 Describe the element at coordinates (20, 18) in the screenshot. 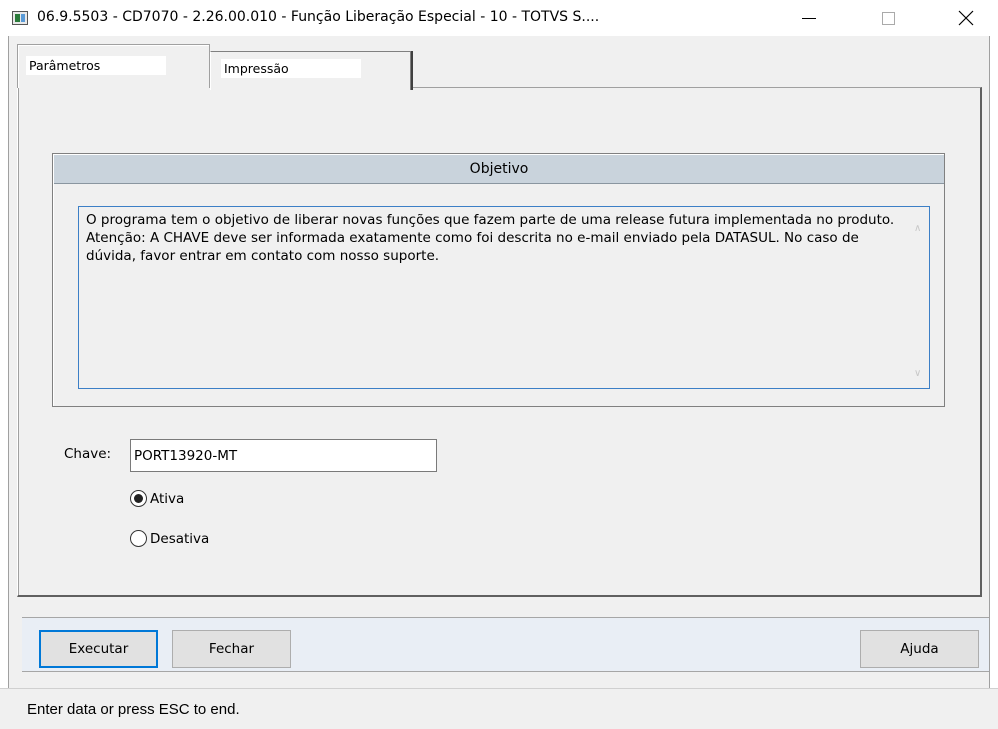

I see `app-icon` at that location.